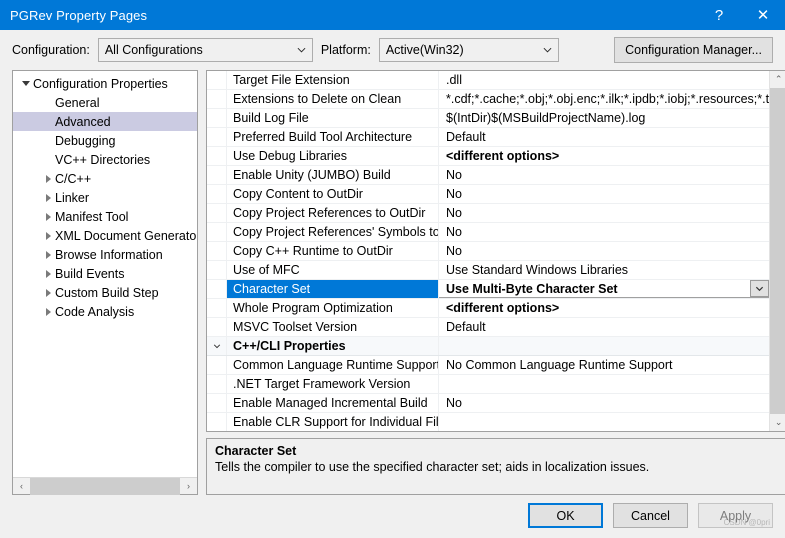  What do you see at coordinates (333, 251) in the screenshot?
I see `property-name: Copy C++ Runtime to OutDir` at bounding box center [333, 251].